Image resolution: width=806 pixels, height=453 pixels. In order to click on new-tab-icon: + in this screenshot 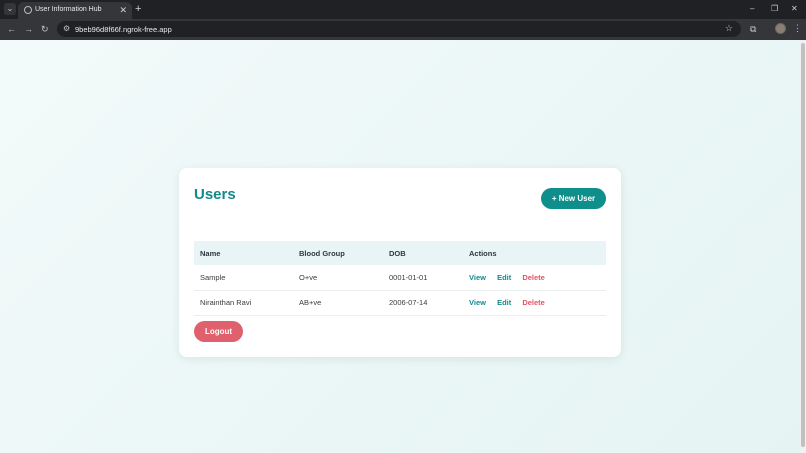, I will do `click(138, 9)`.